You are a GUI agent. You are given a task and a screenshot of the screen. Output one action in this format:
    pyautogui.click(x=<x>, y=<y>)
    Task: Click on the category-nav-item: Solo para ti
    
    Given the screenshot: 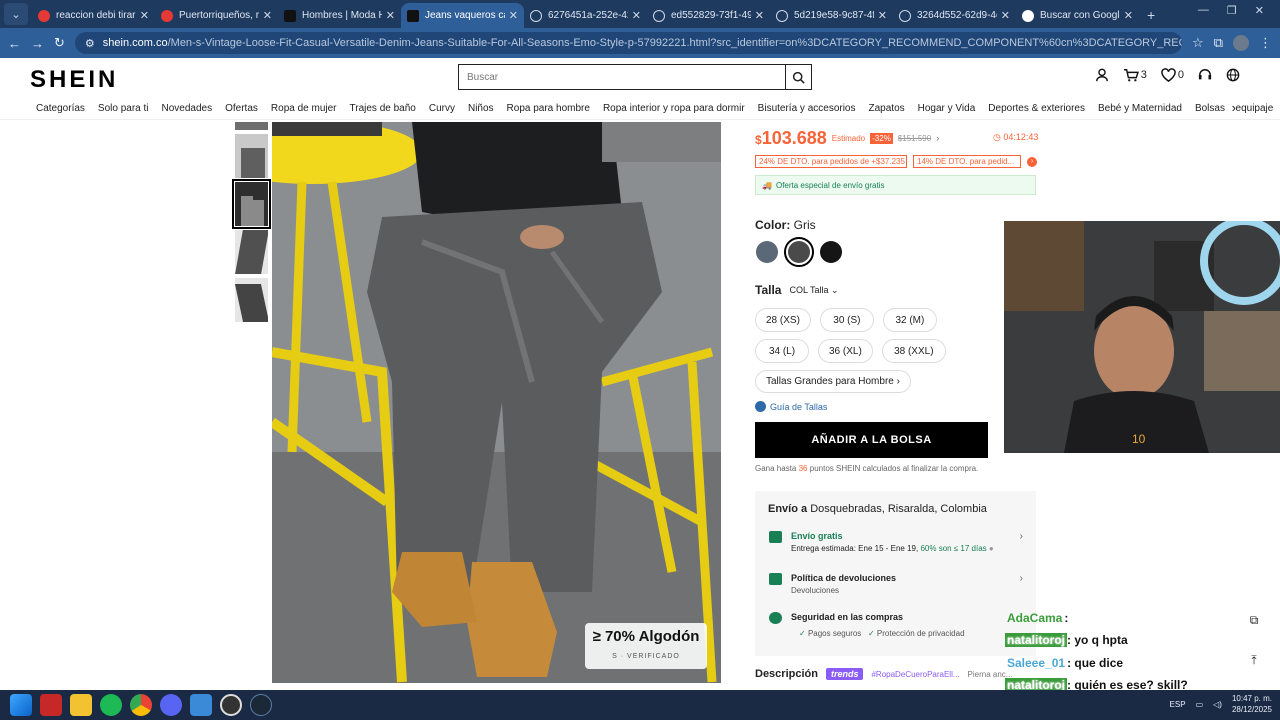 What is the action you would take?
    pyautogui.click(x=123, y=108)
    